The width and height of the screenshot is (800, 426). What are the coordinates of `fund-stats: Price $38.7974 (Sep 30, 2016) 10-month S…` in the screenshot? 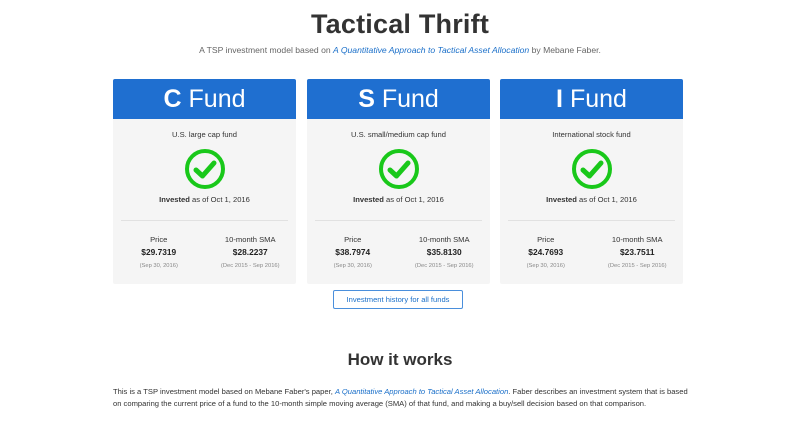 It's located at (398, 252).